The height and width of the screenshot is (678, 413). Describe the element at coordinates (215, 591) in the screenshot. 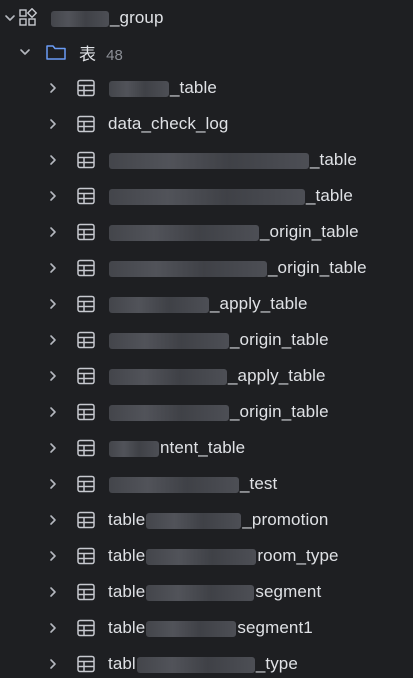

I see `table-name: table segment` at that location.